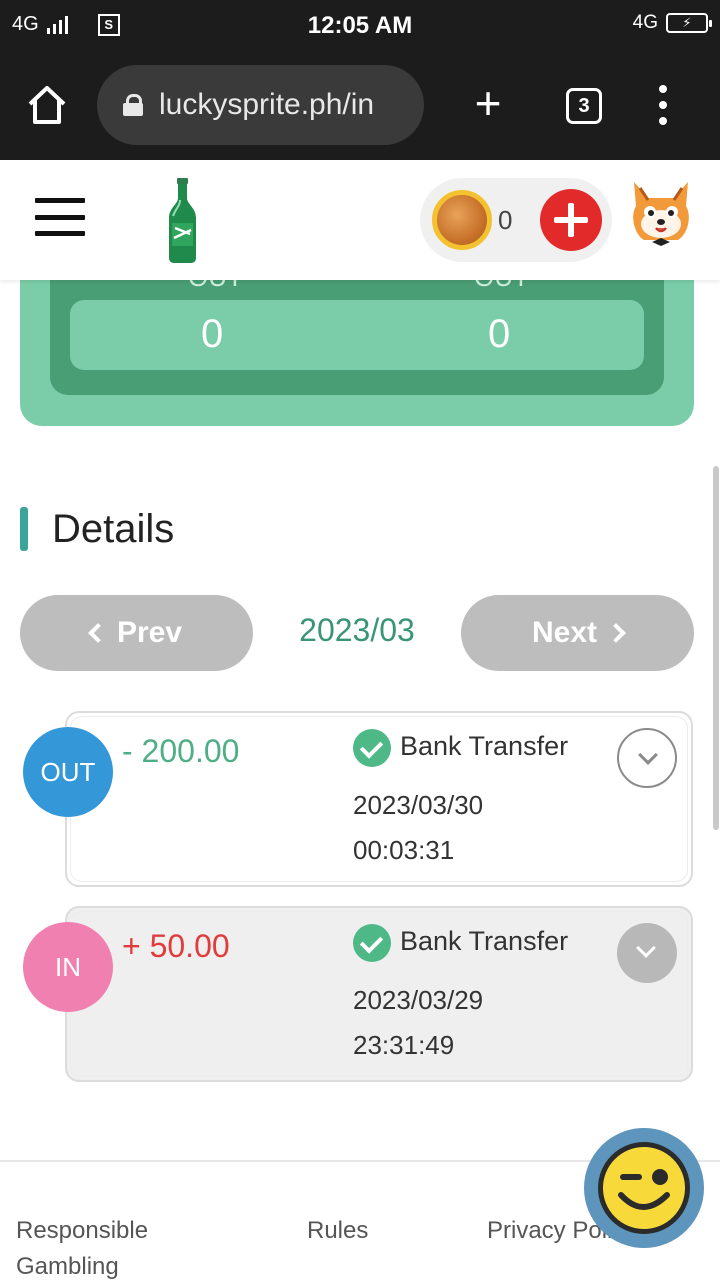  What do you see at coordinates (24, 529) in the screenshot?
I see `heading-accent-bar` at bounding box center [24, 529].